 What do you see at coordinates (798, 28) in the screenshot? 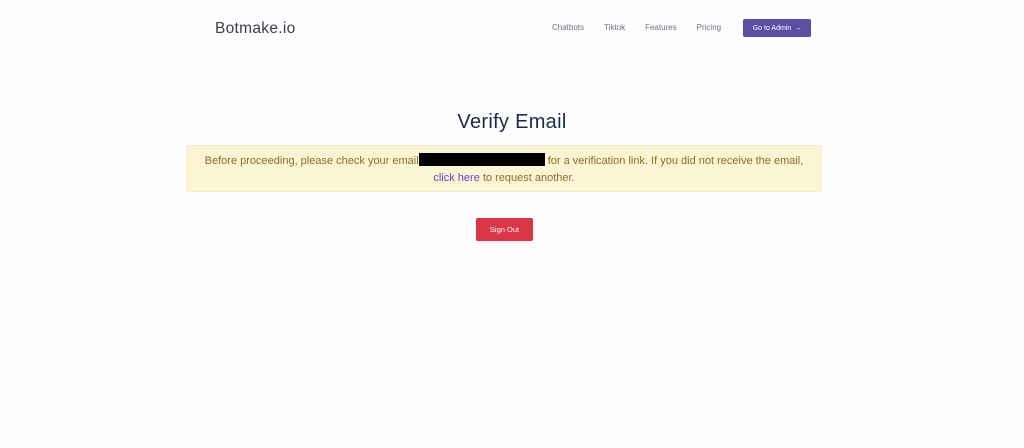
I see `arrow-right-icon: →` at bounding box center [798, 28].